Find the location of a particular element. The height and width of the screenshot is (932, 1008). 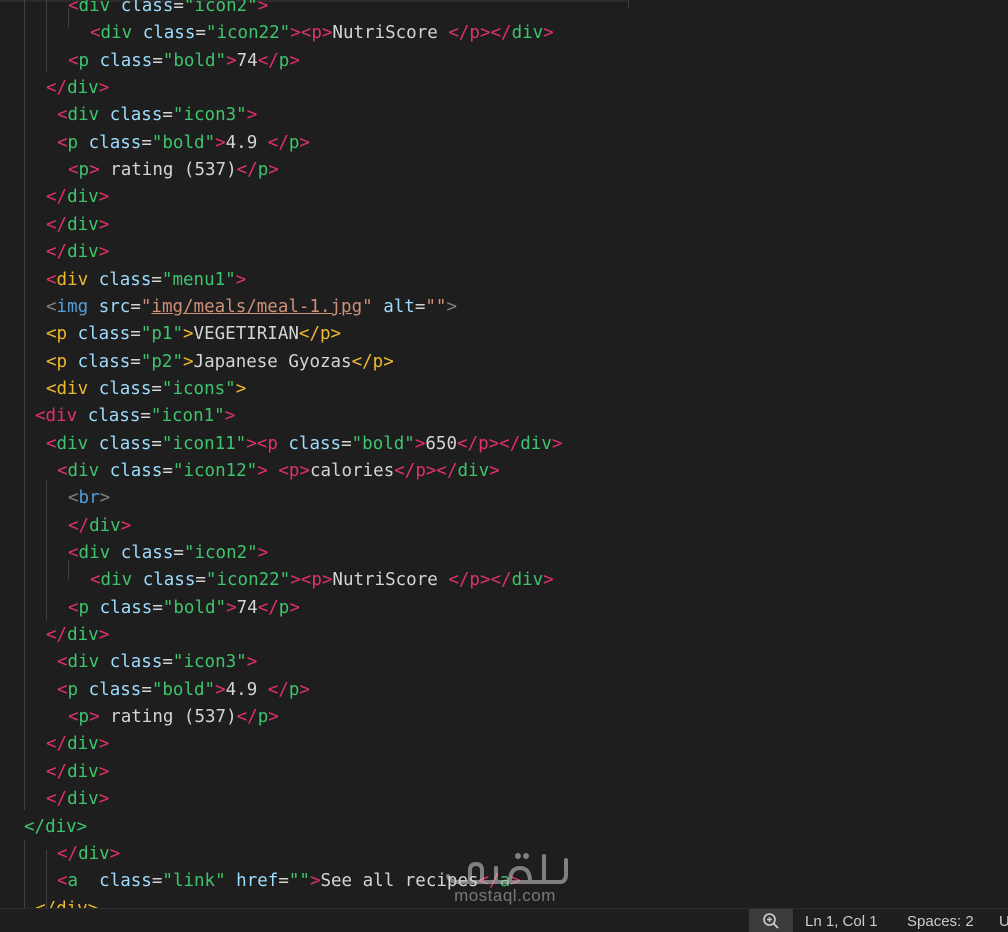

zoom-in-icon is located at coordinates (771, 920).